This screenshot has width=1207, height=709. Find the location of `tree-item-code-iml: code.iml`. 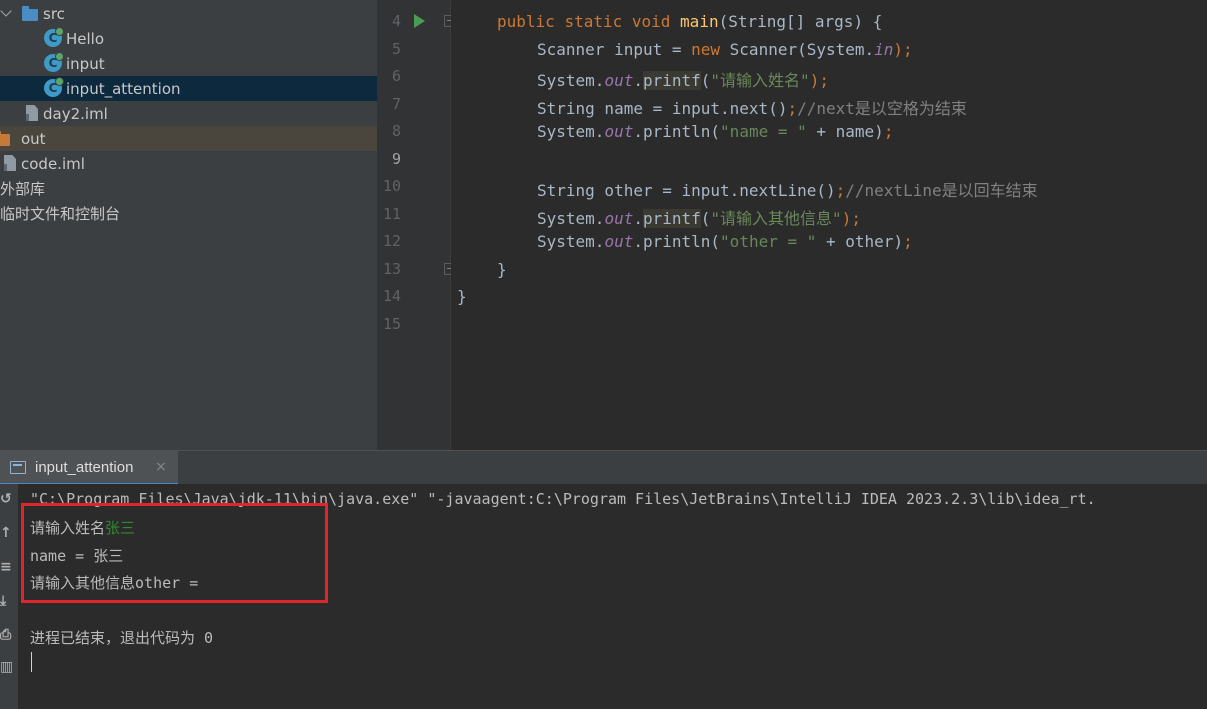

tree-item-code-iml: code.iml is located at coordinates (188, 163).